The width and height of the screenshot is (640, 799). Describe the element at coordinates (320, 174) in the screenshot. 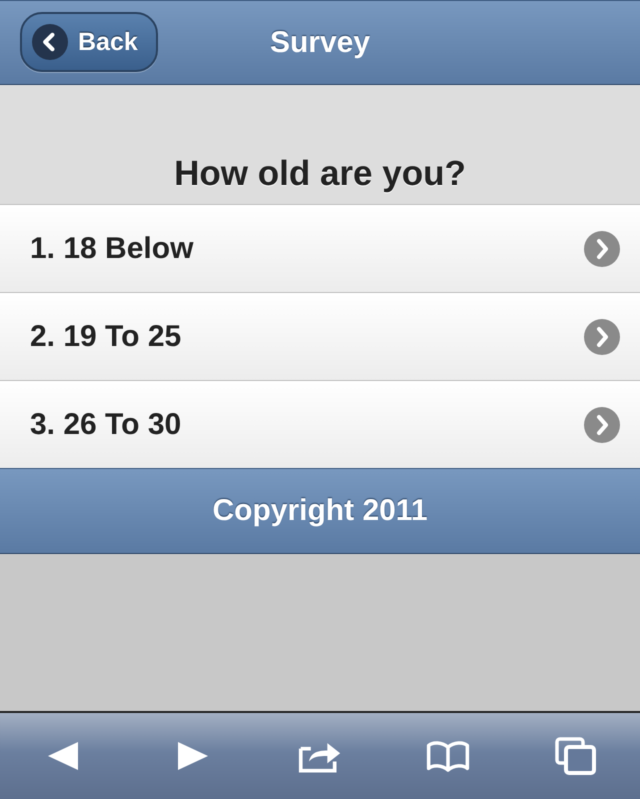

I see `question-heading: How old are you?` at that location.